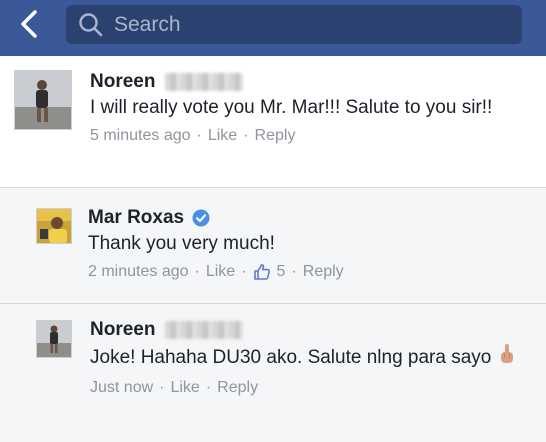 The image size is (546, 442). I want to click on comment-timestamp: 5 minutes ago, so click(140, 135).